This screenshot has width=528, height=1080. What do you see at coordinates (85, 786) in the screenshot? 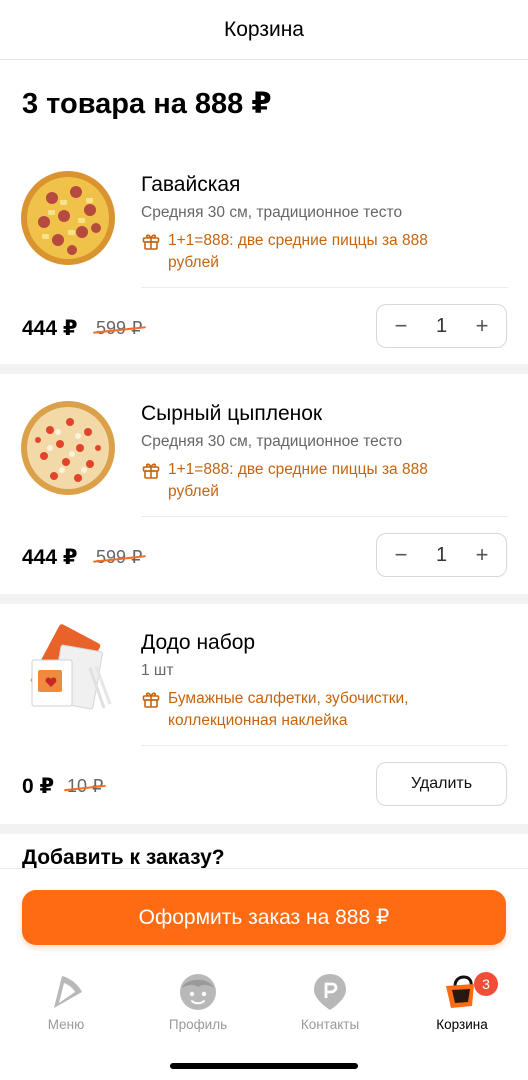
I see `item-old-price: 10 ₽` at bounding box center [85, 786].